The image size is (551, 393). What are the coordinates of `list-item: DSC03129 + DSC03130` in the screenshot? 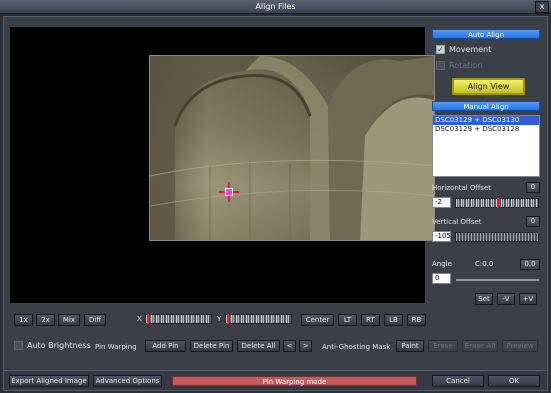 It's located at (486, 120).